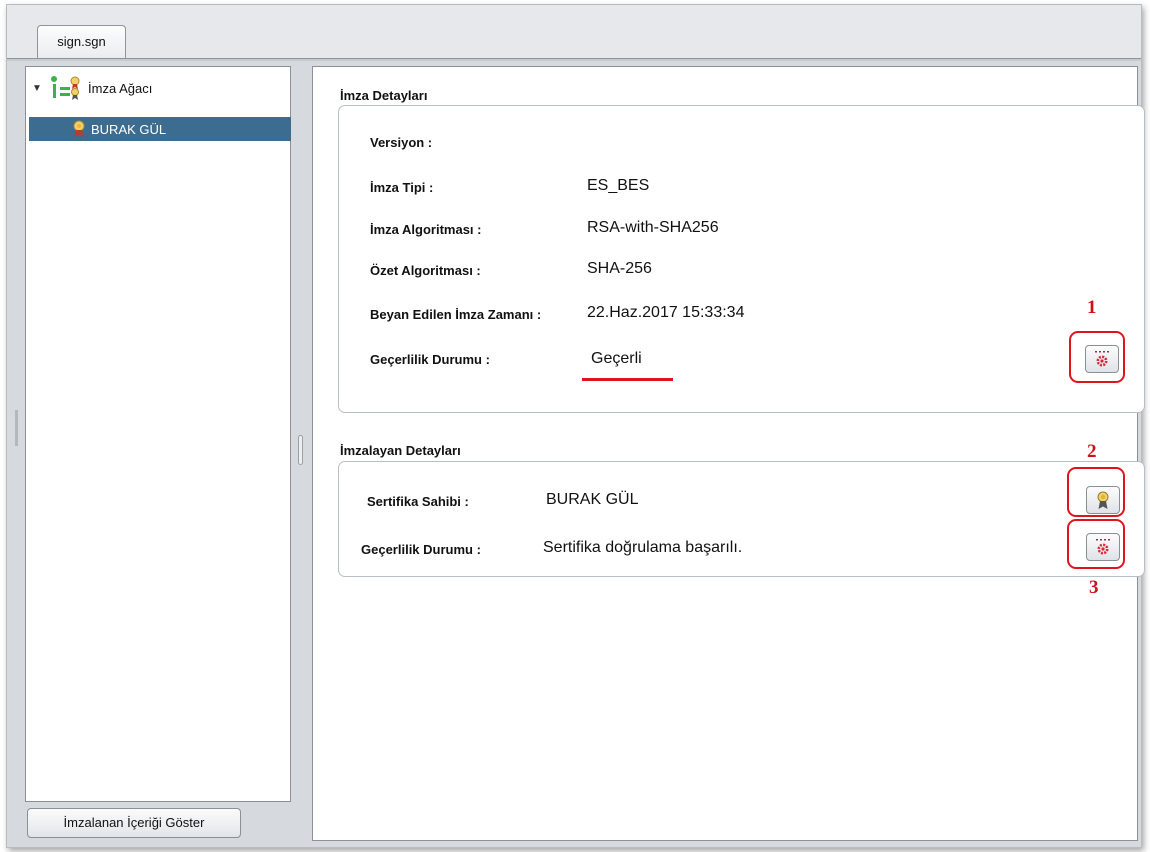 This screenshot has height=852, width=1150. Describe the element at coordinates (425, 270) in the screenshot. I see `digest-algorithm-label: Özet Algoritması :` at that location.